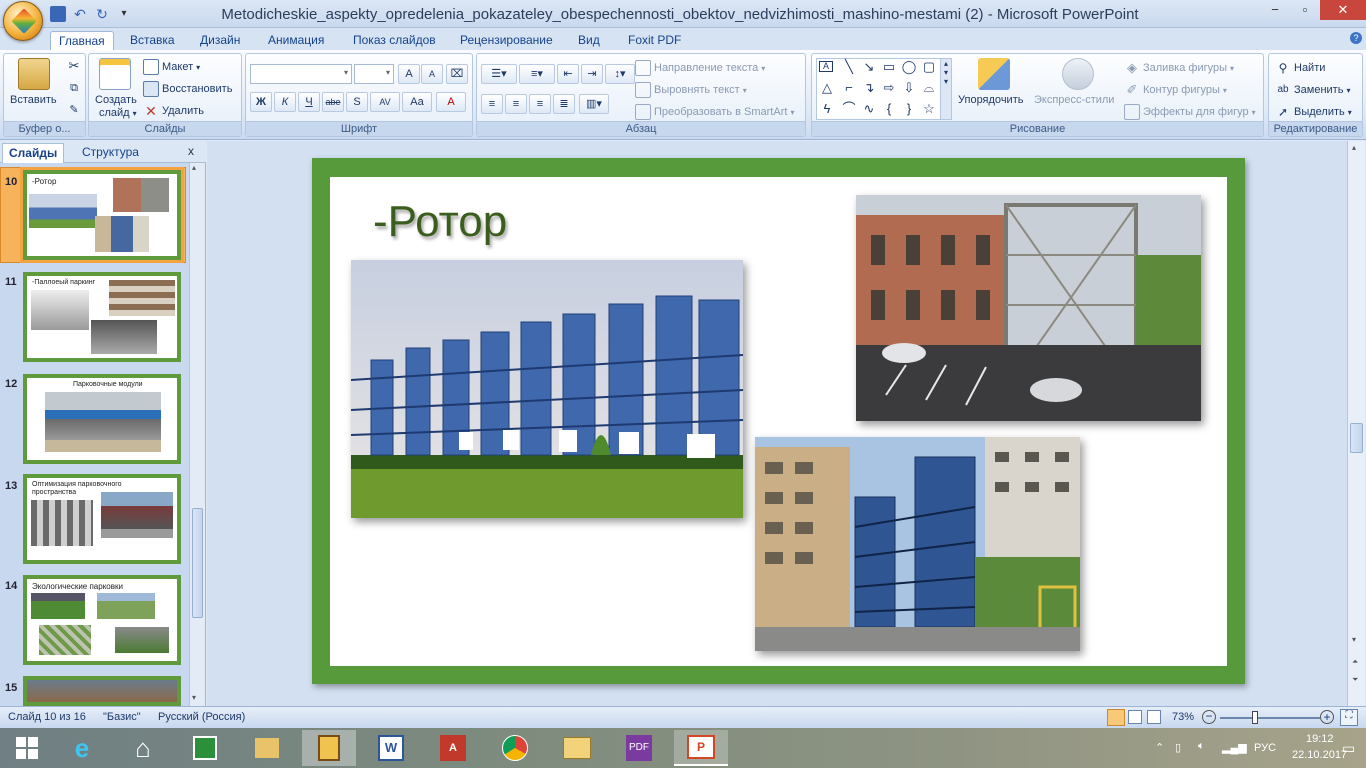 This screenshot has height=768, width=1366. Describe the element at coordinates (1209, 717) in the screenshot. I see `zoom-out-icon: −` at that location.